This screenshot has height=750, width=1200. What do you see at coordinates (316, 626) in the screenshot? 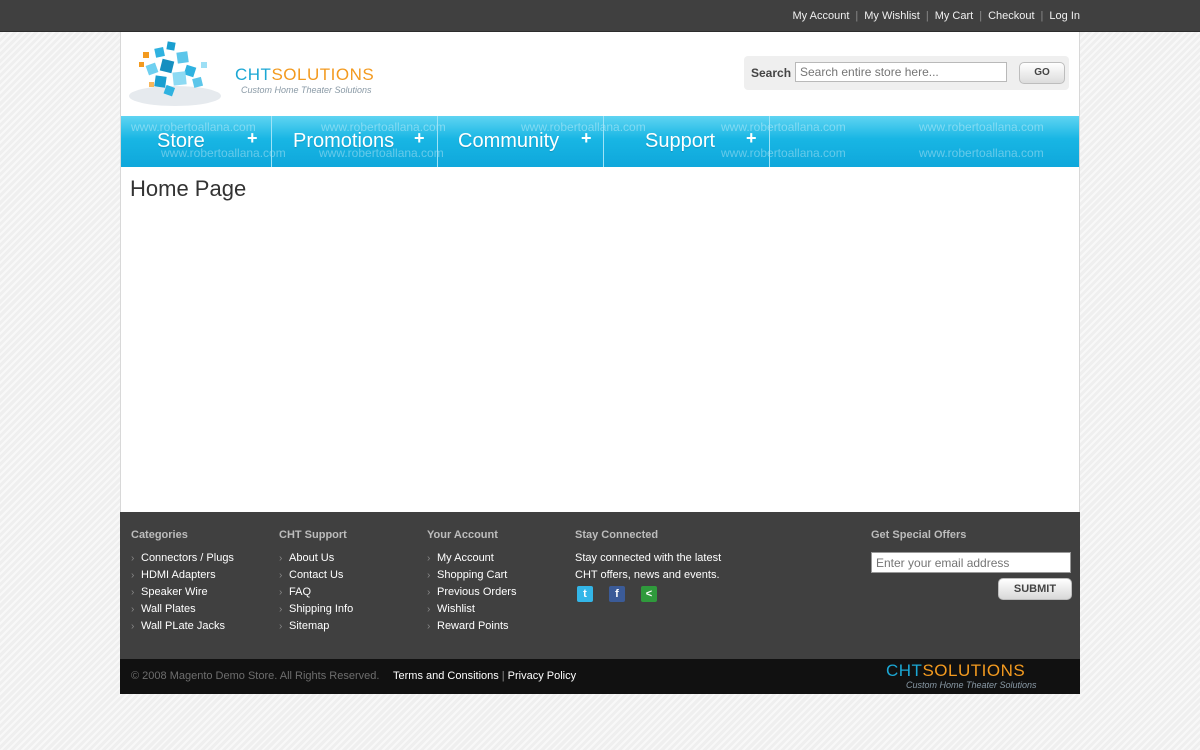
I see `footer-link-sitemap: Sitemap` at bounding box center [316, 626].